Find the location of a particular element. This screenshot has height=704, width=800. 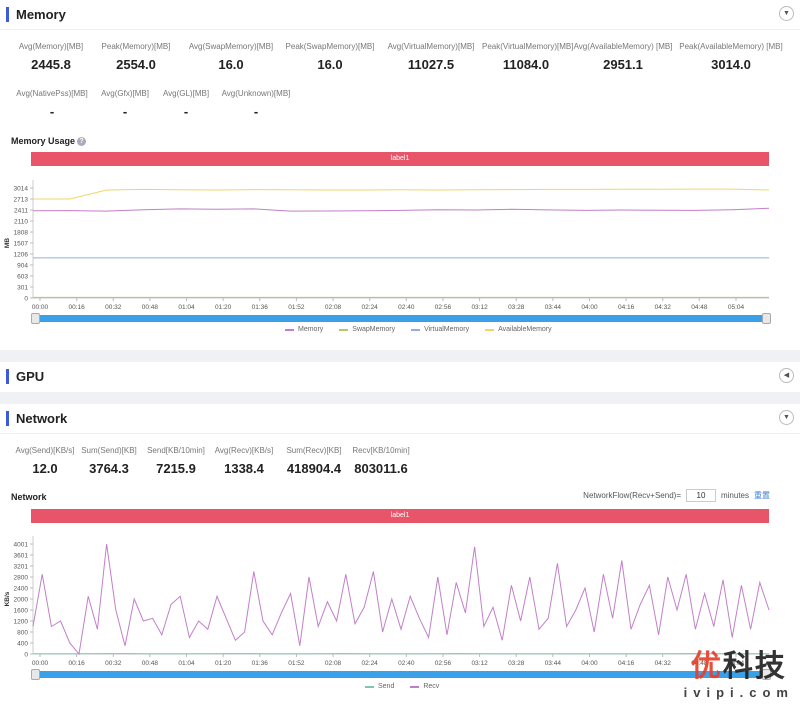

memory-collapse-button: ▼ is located at coordinates (786, 13).